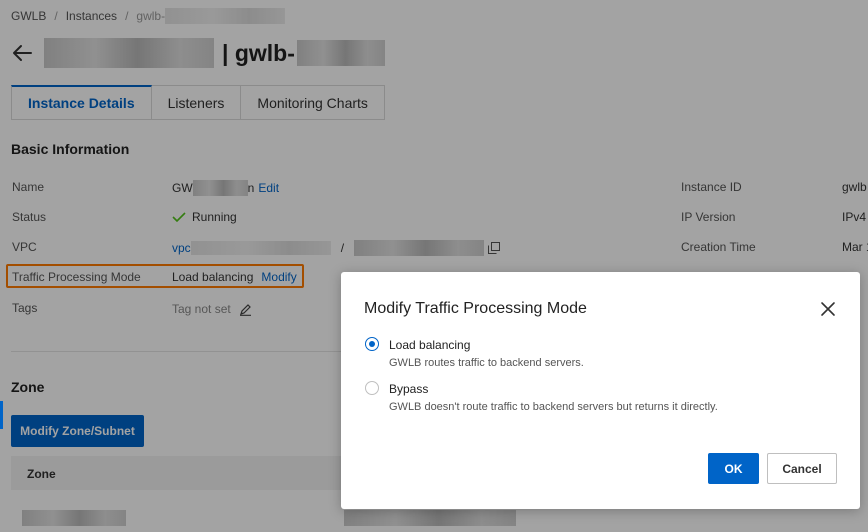 The image size is (868, 532). I want to click on option-load-balancing-label: Load balancing, so click(429, 345).